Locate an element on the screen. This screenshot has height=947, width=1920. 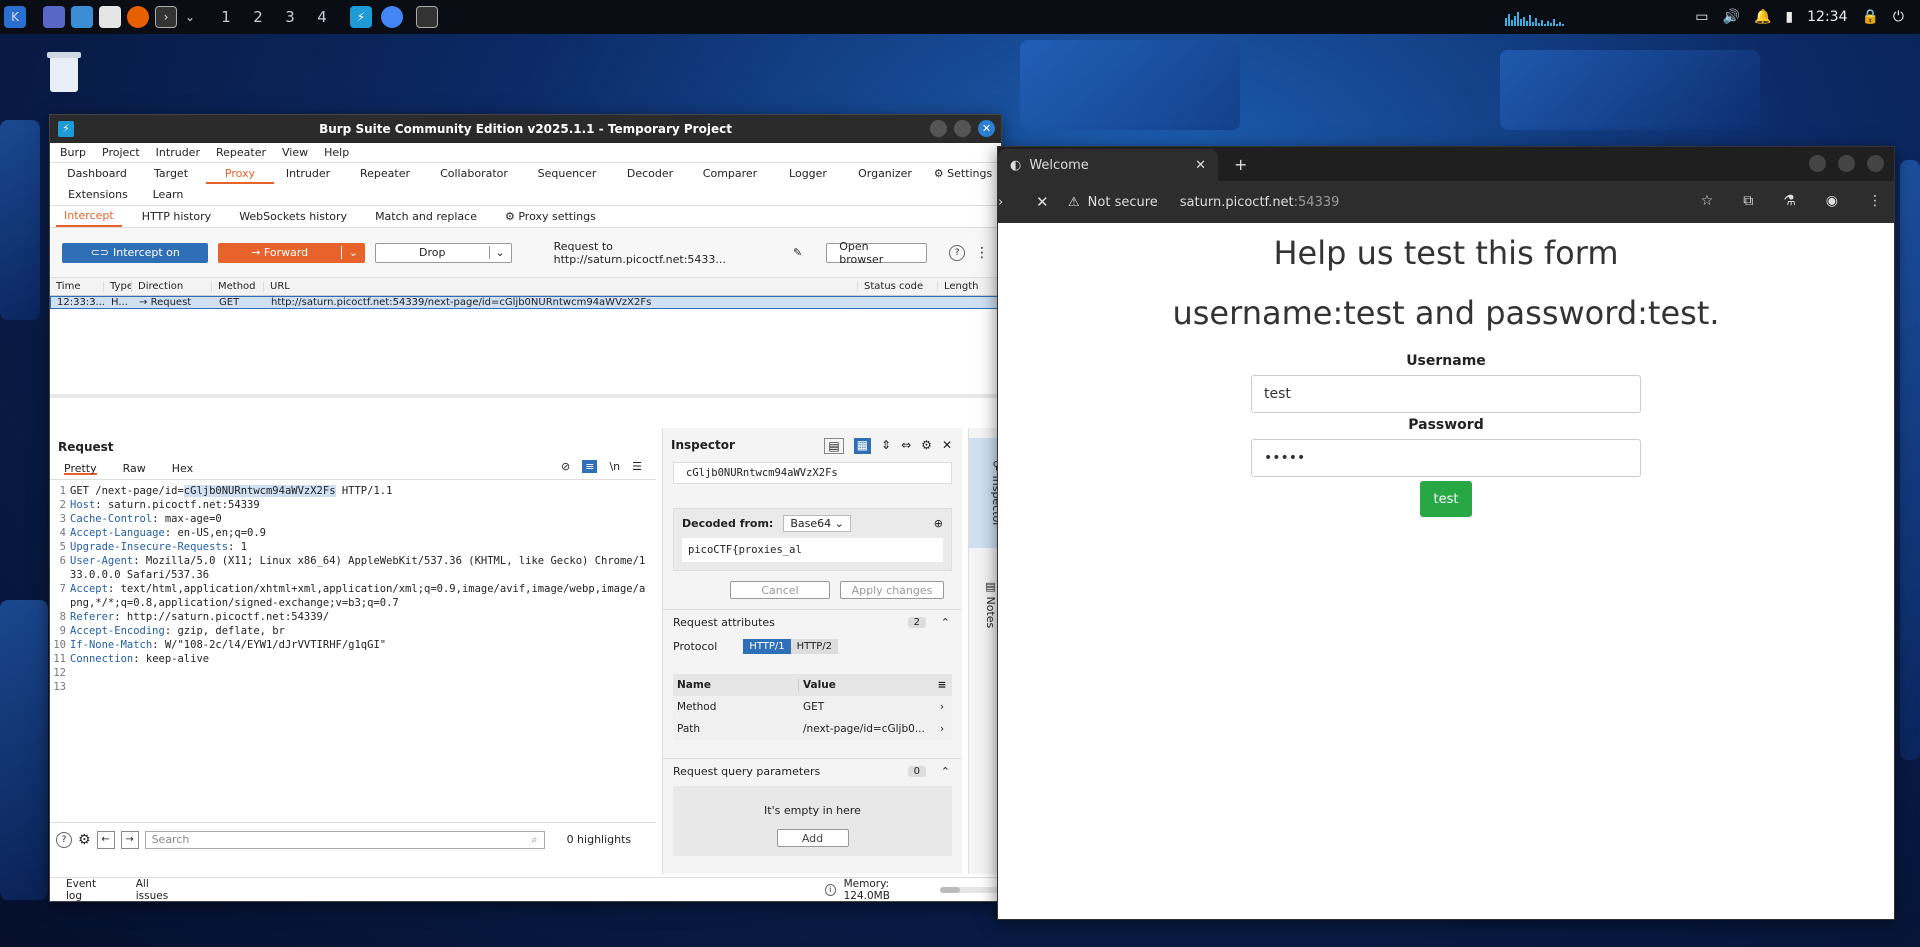
workspace-2: 2 is located at coordinates (258, 17).